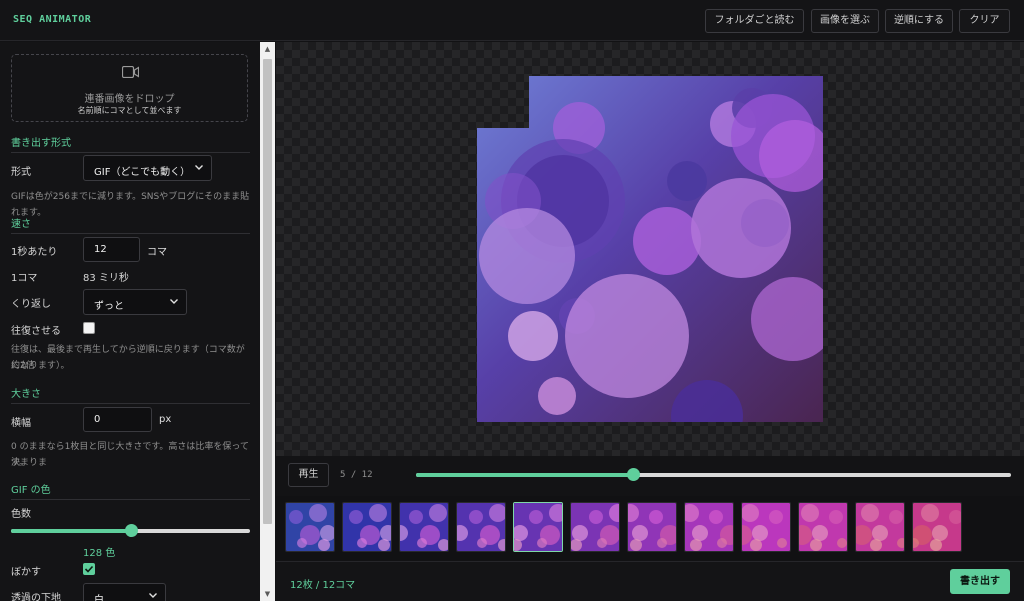  I want to click on footer-bar: 12枚 / 12コマ 書き出す, so click(650, 581).